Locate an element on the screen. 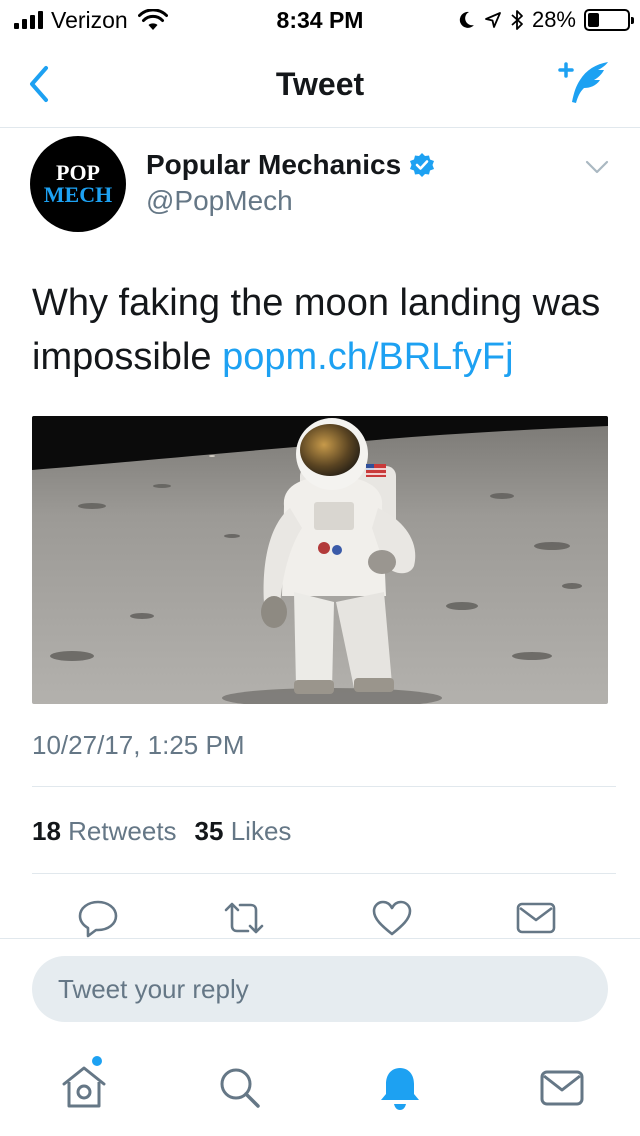 The width and height of the screenshot is (640, 1136). like-icon is located at coordinates (392, 918).